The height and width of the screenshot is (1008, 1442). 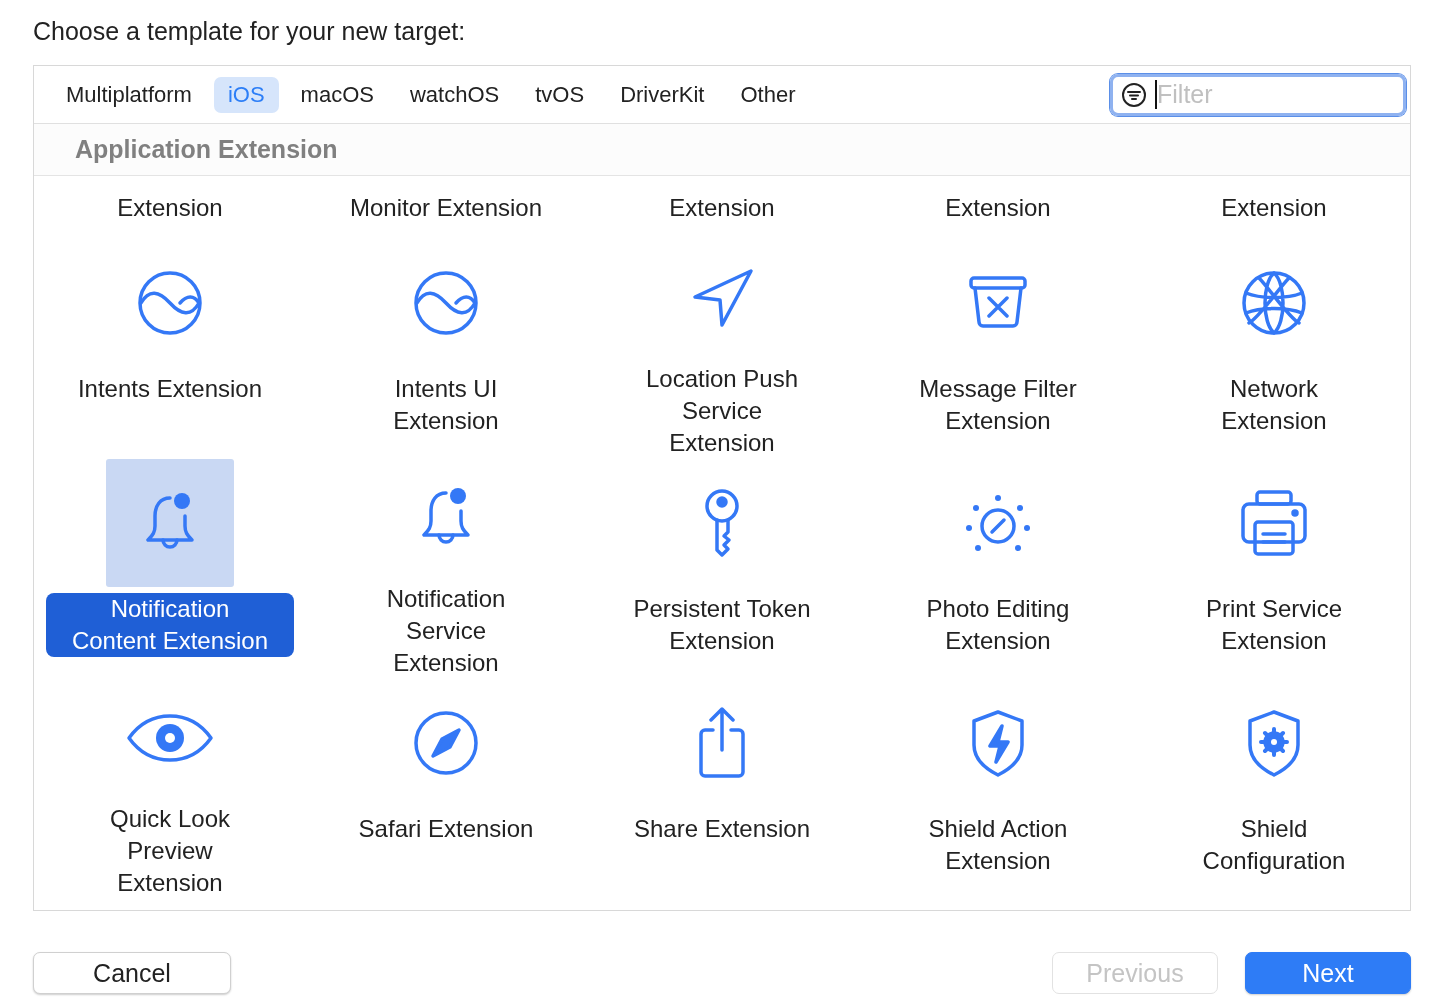 What do you see at coordinates (170, 523) in the screenshot?
I see `template-icon-tile` at bounding box center [170, 523].